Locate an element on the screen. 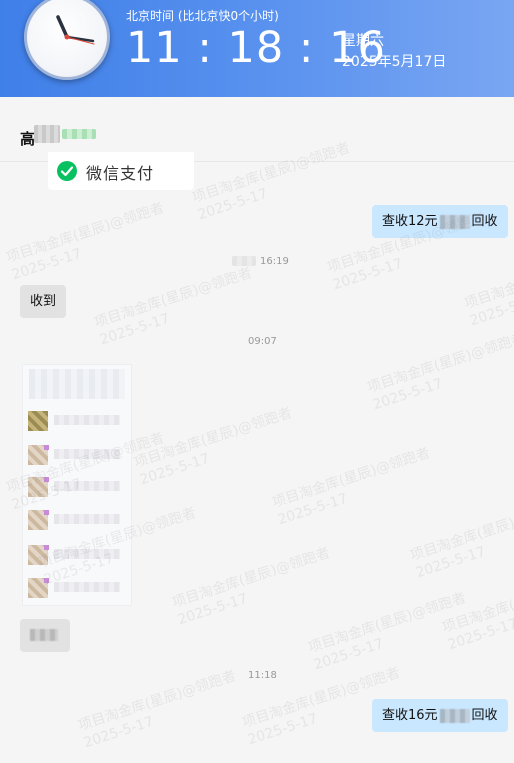 This screenshot has height=763, width=514. message-timestamp: 11:18 is located at coordinates (262, 675).